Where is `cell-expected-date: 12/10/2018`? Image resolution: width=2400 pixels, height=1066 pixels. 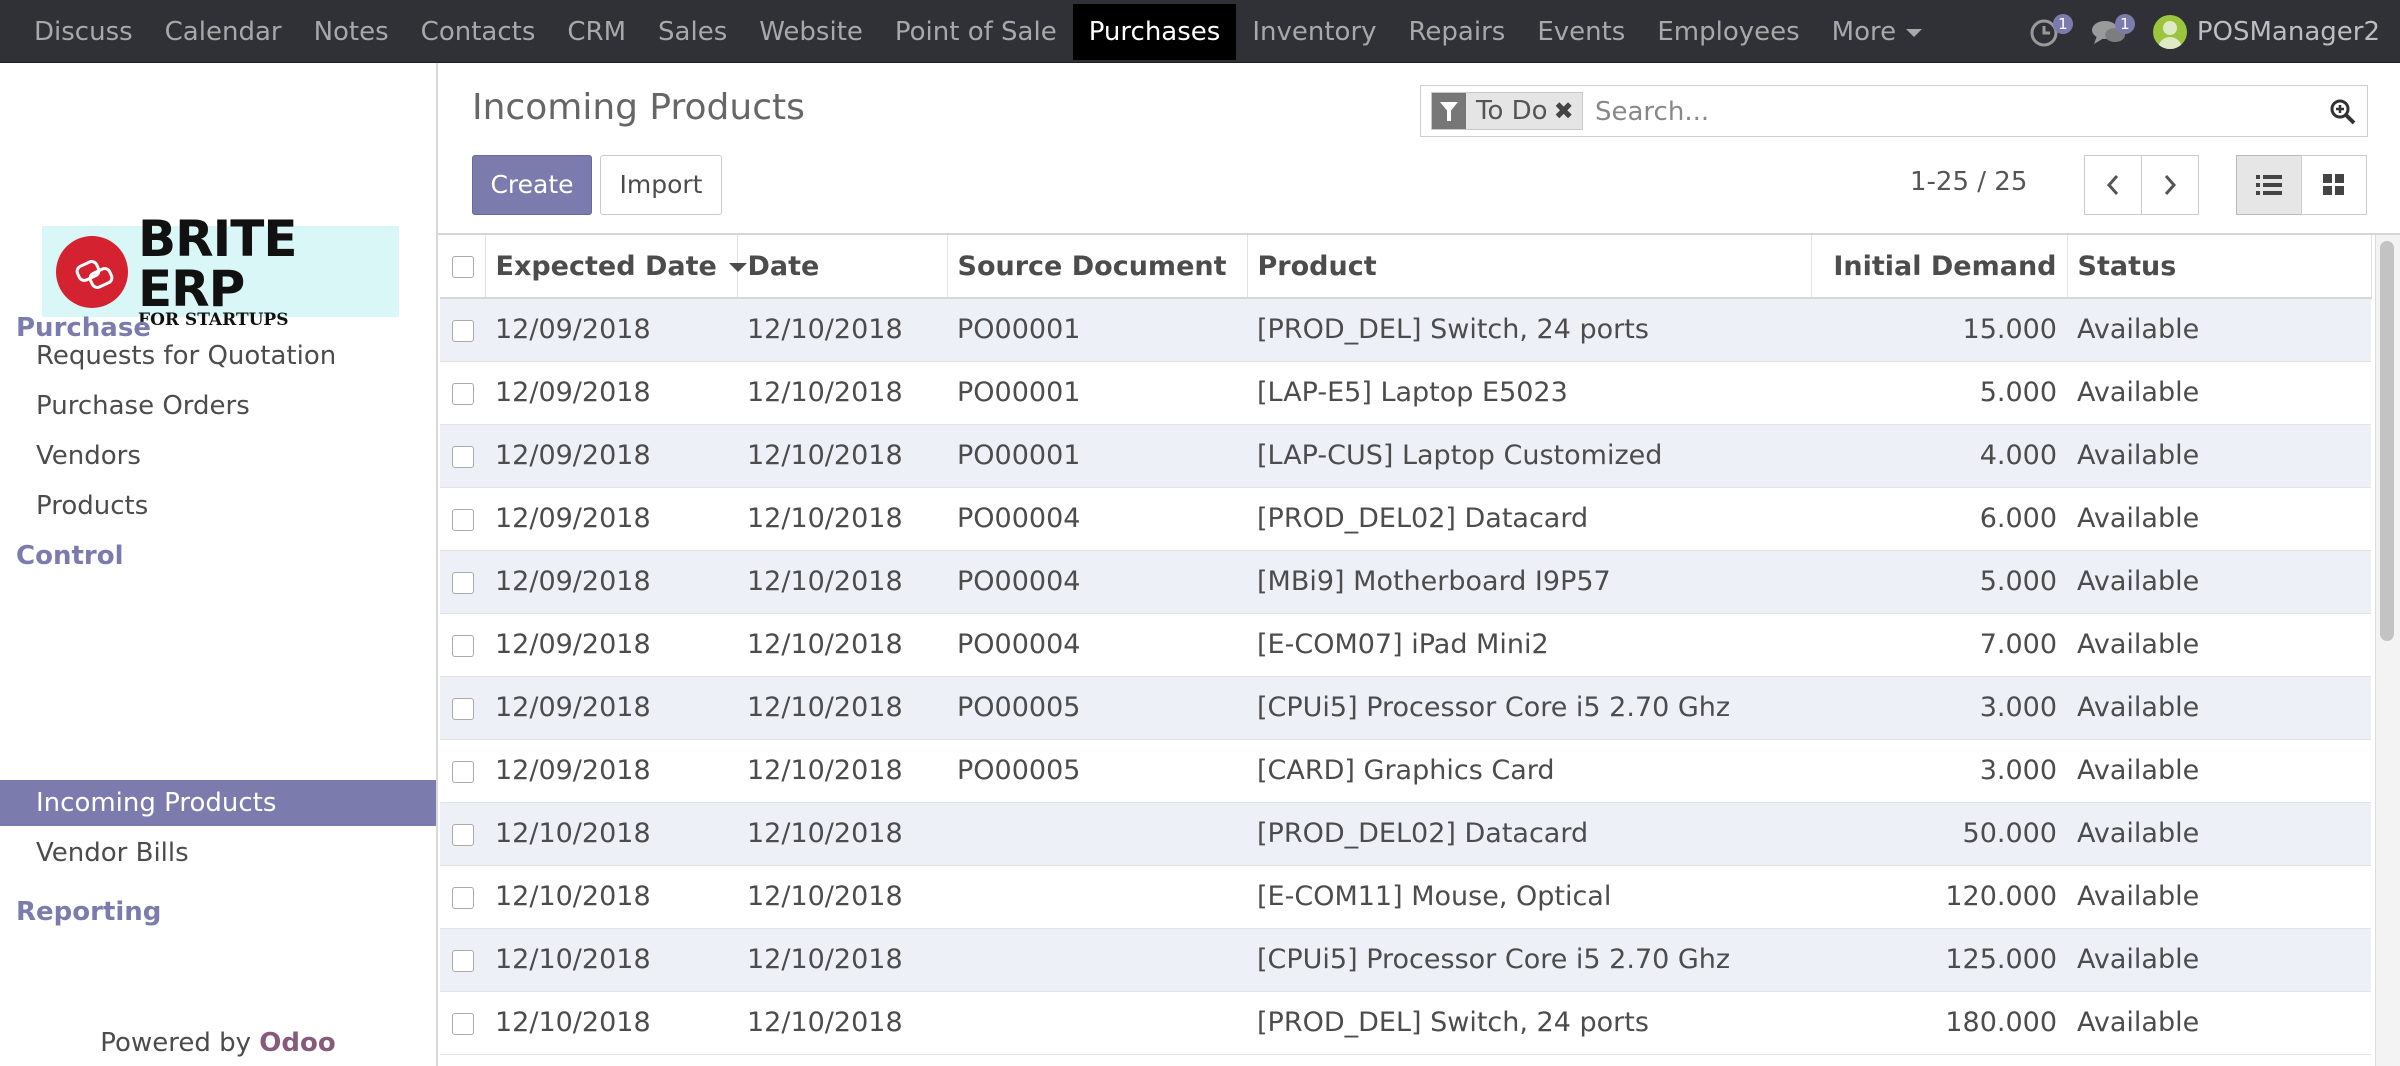
cell-expected-date: 12/10/2018 is located at coordinates (611, 897).